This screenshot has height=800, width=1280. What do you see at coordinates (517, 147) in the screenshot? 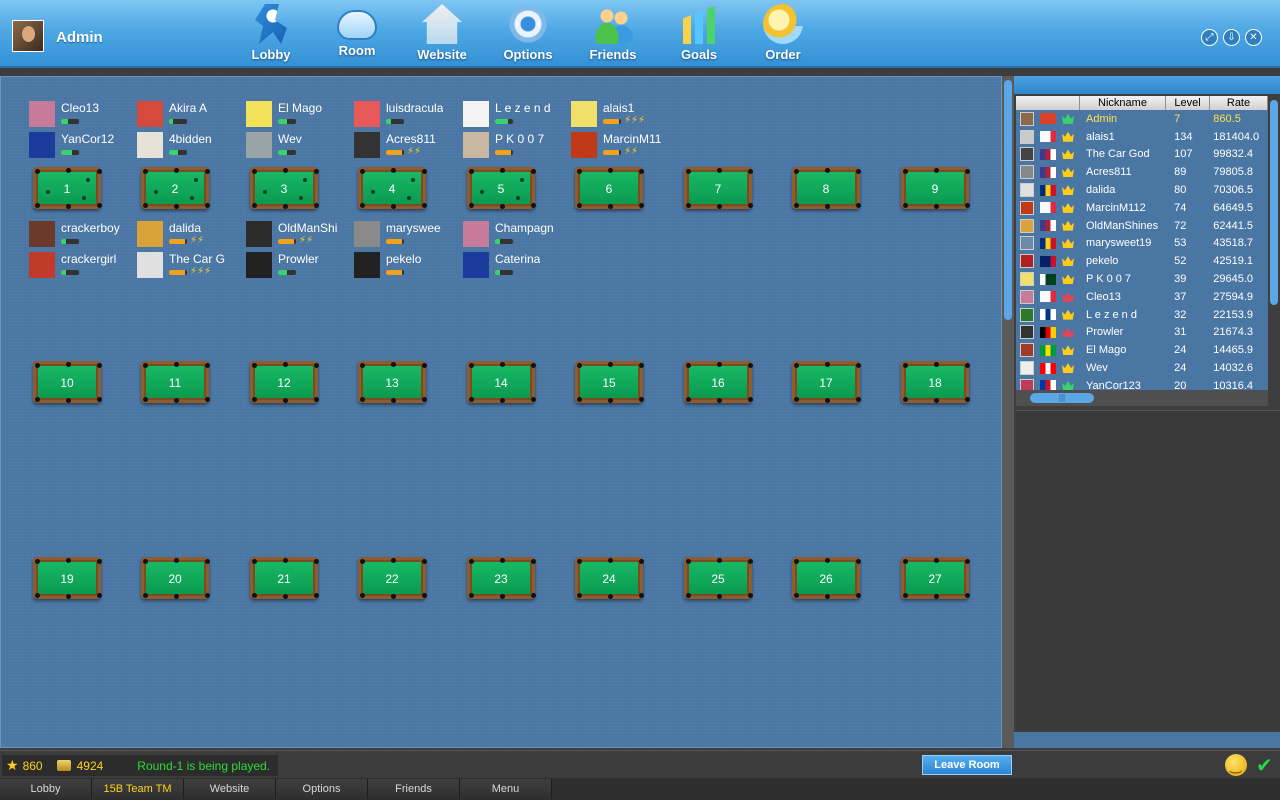
I see `player-entry: P K 0 0 7` at bounding box center [517, 147].